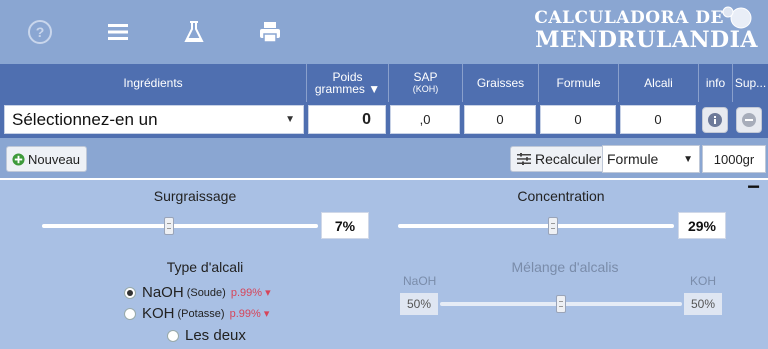  What do you see at coordinates (270, 32) in the screenshot?
I see `print-icon` at bounding box center [270, 32].